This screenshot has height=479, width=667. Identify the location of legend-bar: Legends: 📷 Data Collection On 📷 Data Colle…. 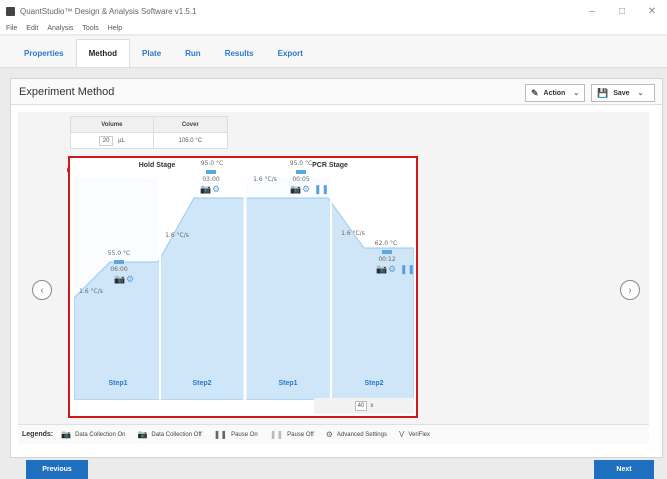
(333, 434).